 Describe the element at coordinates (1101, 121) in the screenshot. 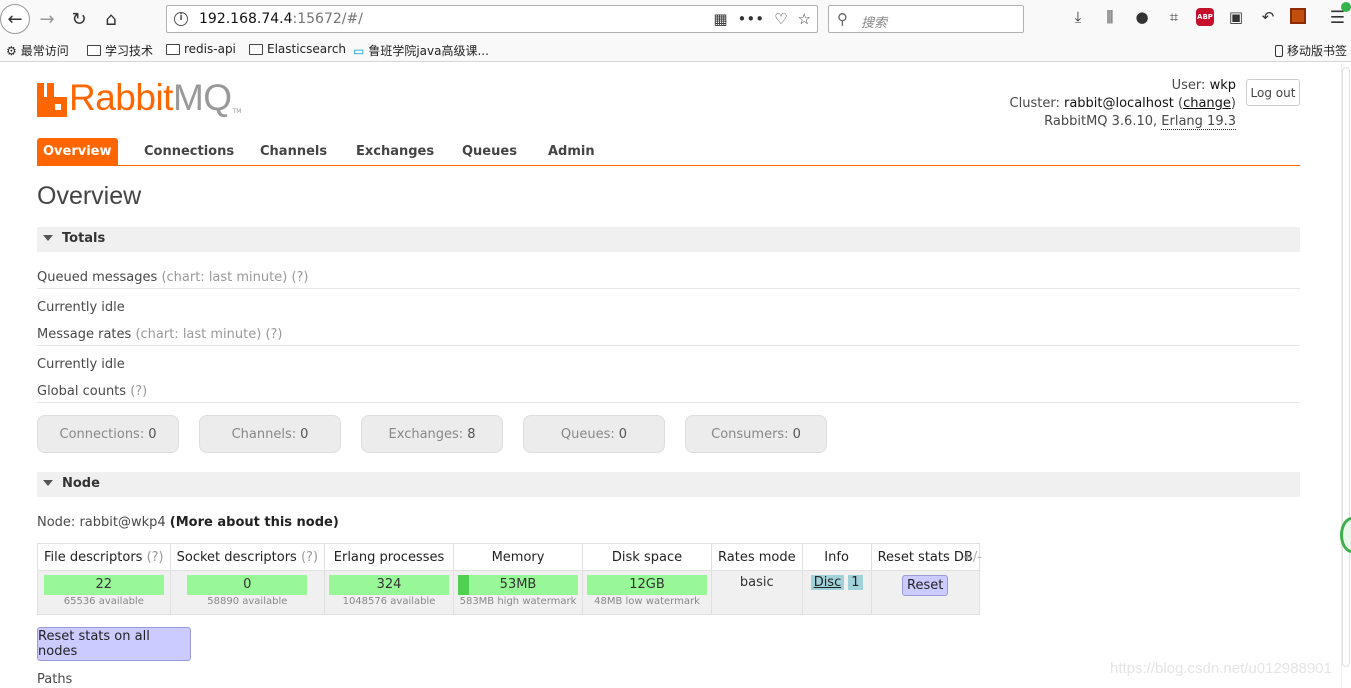

I see `version-text: RabbitMQ 3.6.10,` at that location.